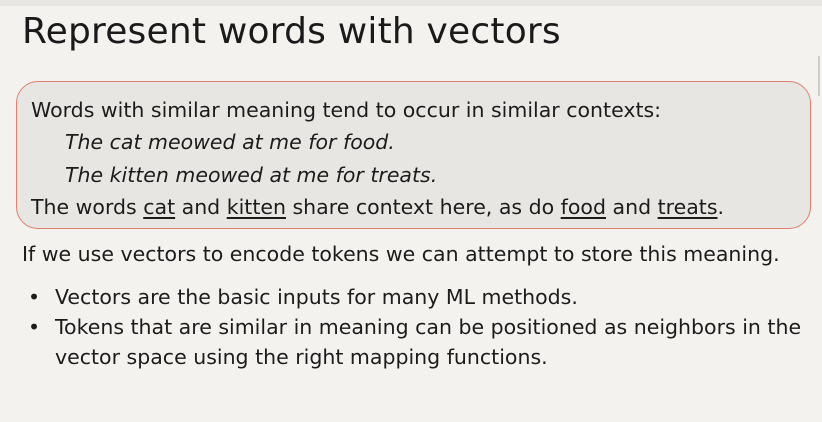 The image size is (822, 422). What do you see at coordinates (721, 207) in the screenshot?
I see `conclusion-text: .` at bounding box center [721, 207].